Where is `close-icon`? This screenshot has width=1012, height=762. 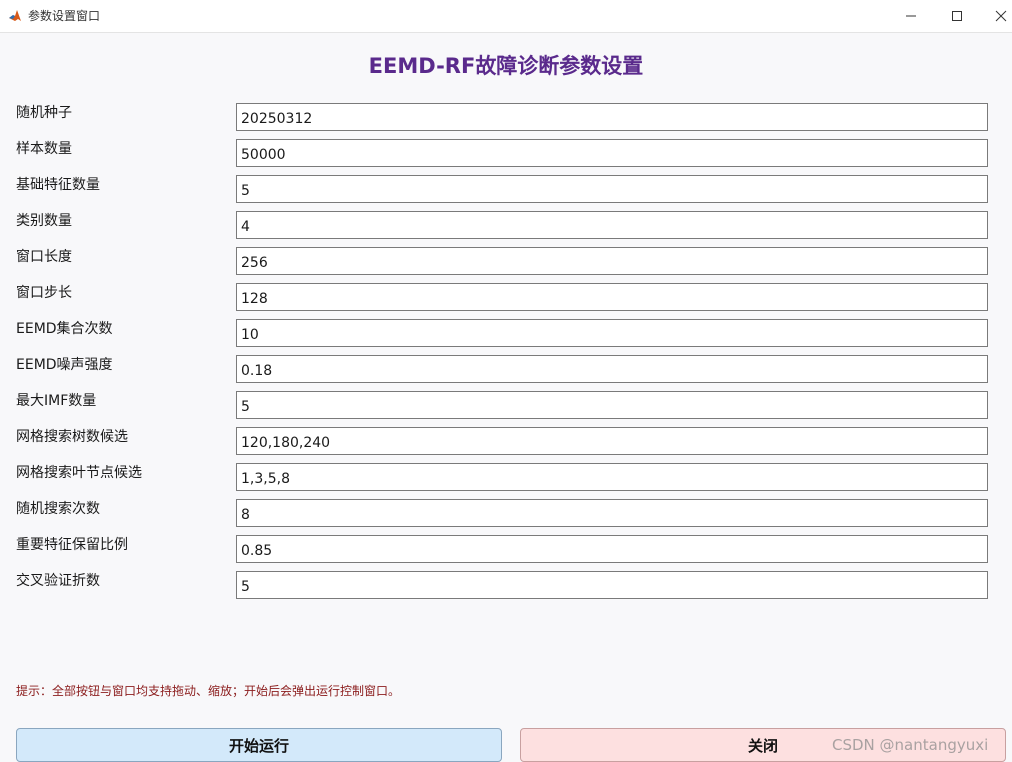 close-icon is located at coordinates (1001, 16).